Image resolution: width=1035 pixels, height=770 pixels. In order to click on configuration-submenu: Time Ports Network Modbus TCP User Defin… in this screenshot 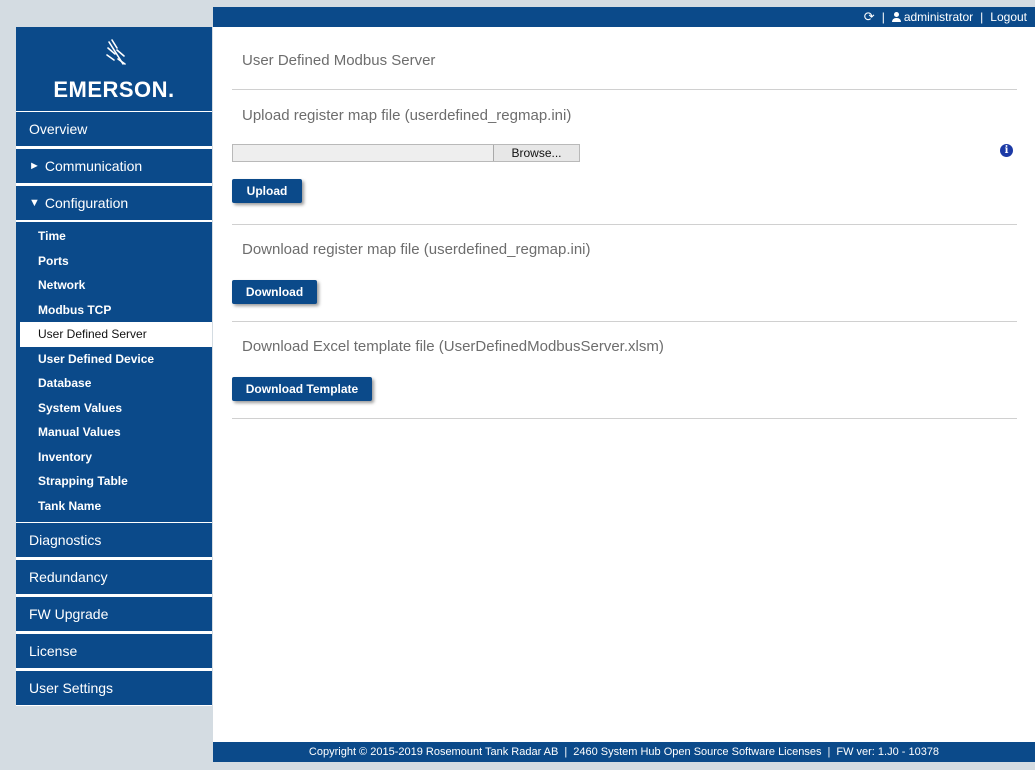, I will do `click(114, 372)`.